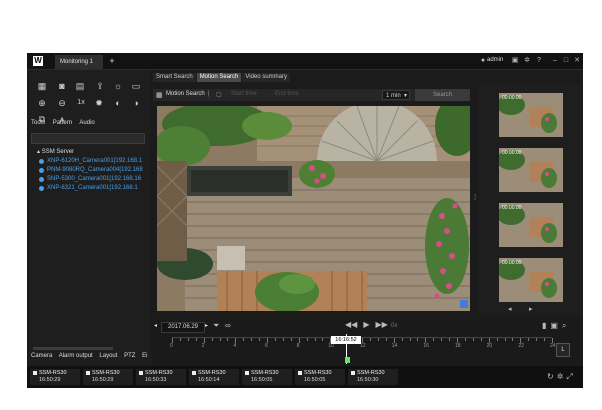 The image size is (602, 410). What do you see at coordinates (228, 325) in the screenshot?
I see `link-icon: ∞` at bounding box center [228, 325].